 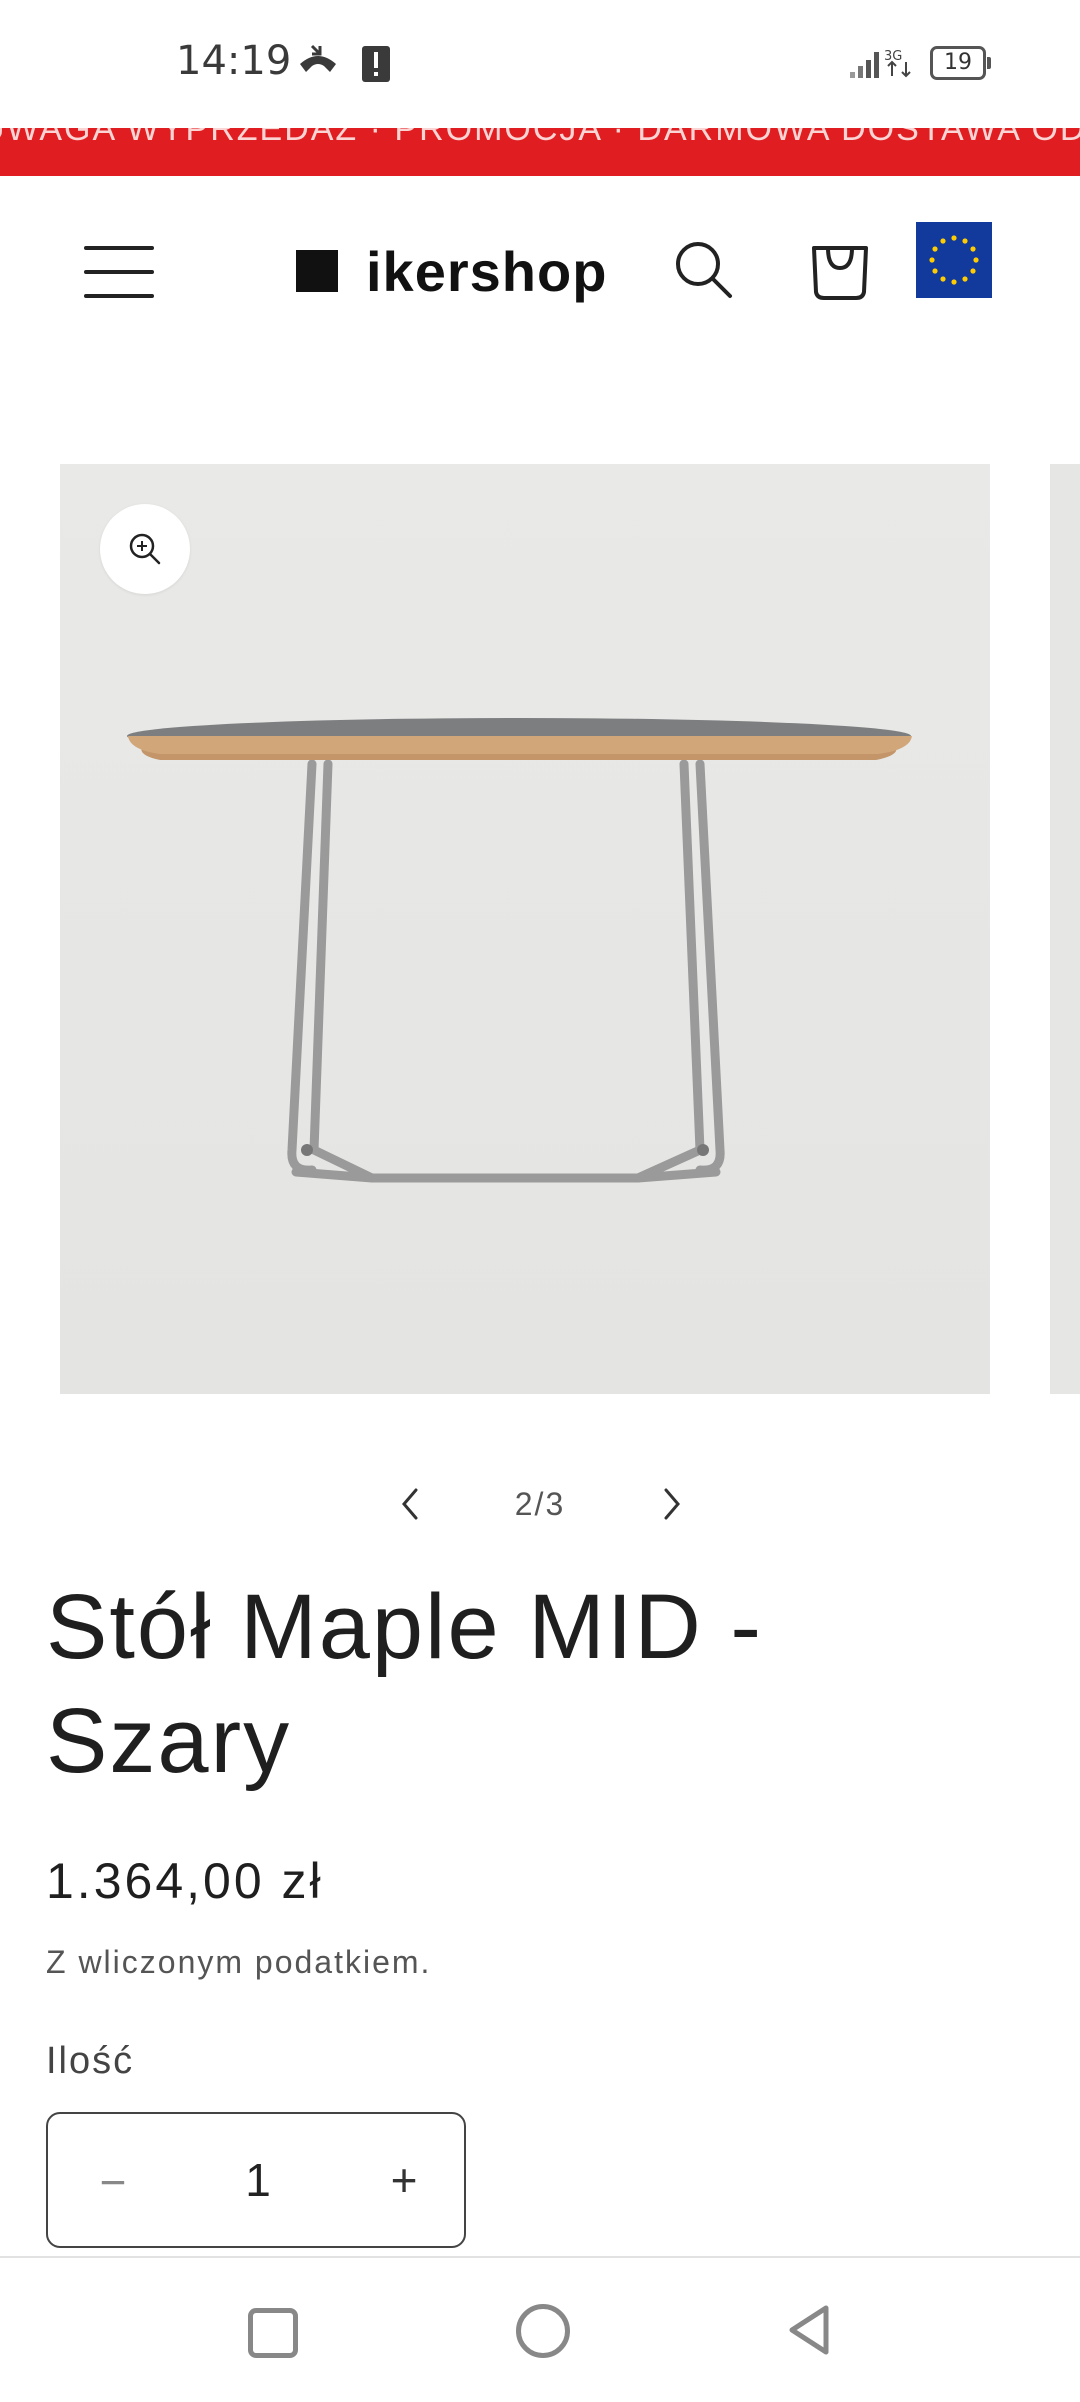 I want to click on eu-flag-icon, so click(x=954, y=260).